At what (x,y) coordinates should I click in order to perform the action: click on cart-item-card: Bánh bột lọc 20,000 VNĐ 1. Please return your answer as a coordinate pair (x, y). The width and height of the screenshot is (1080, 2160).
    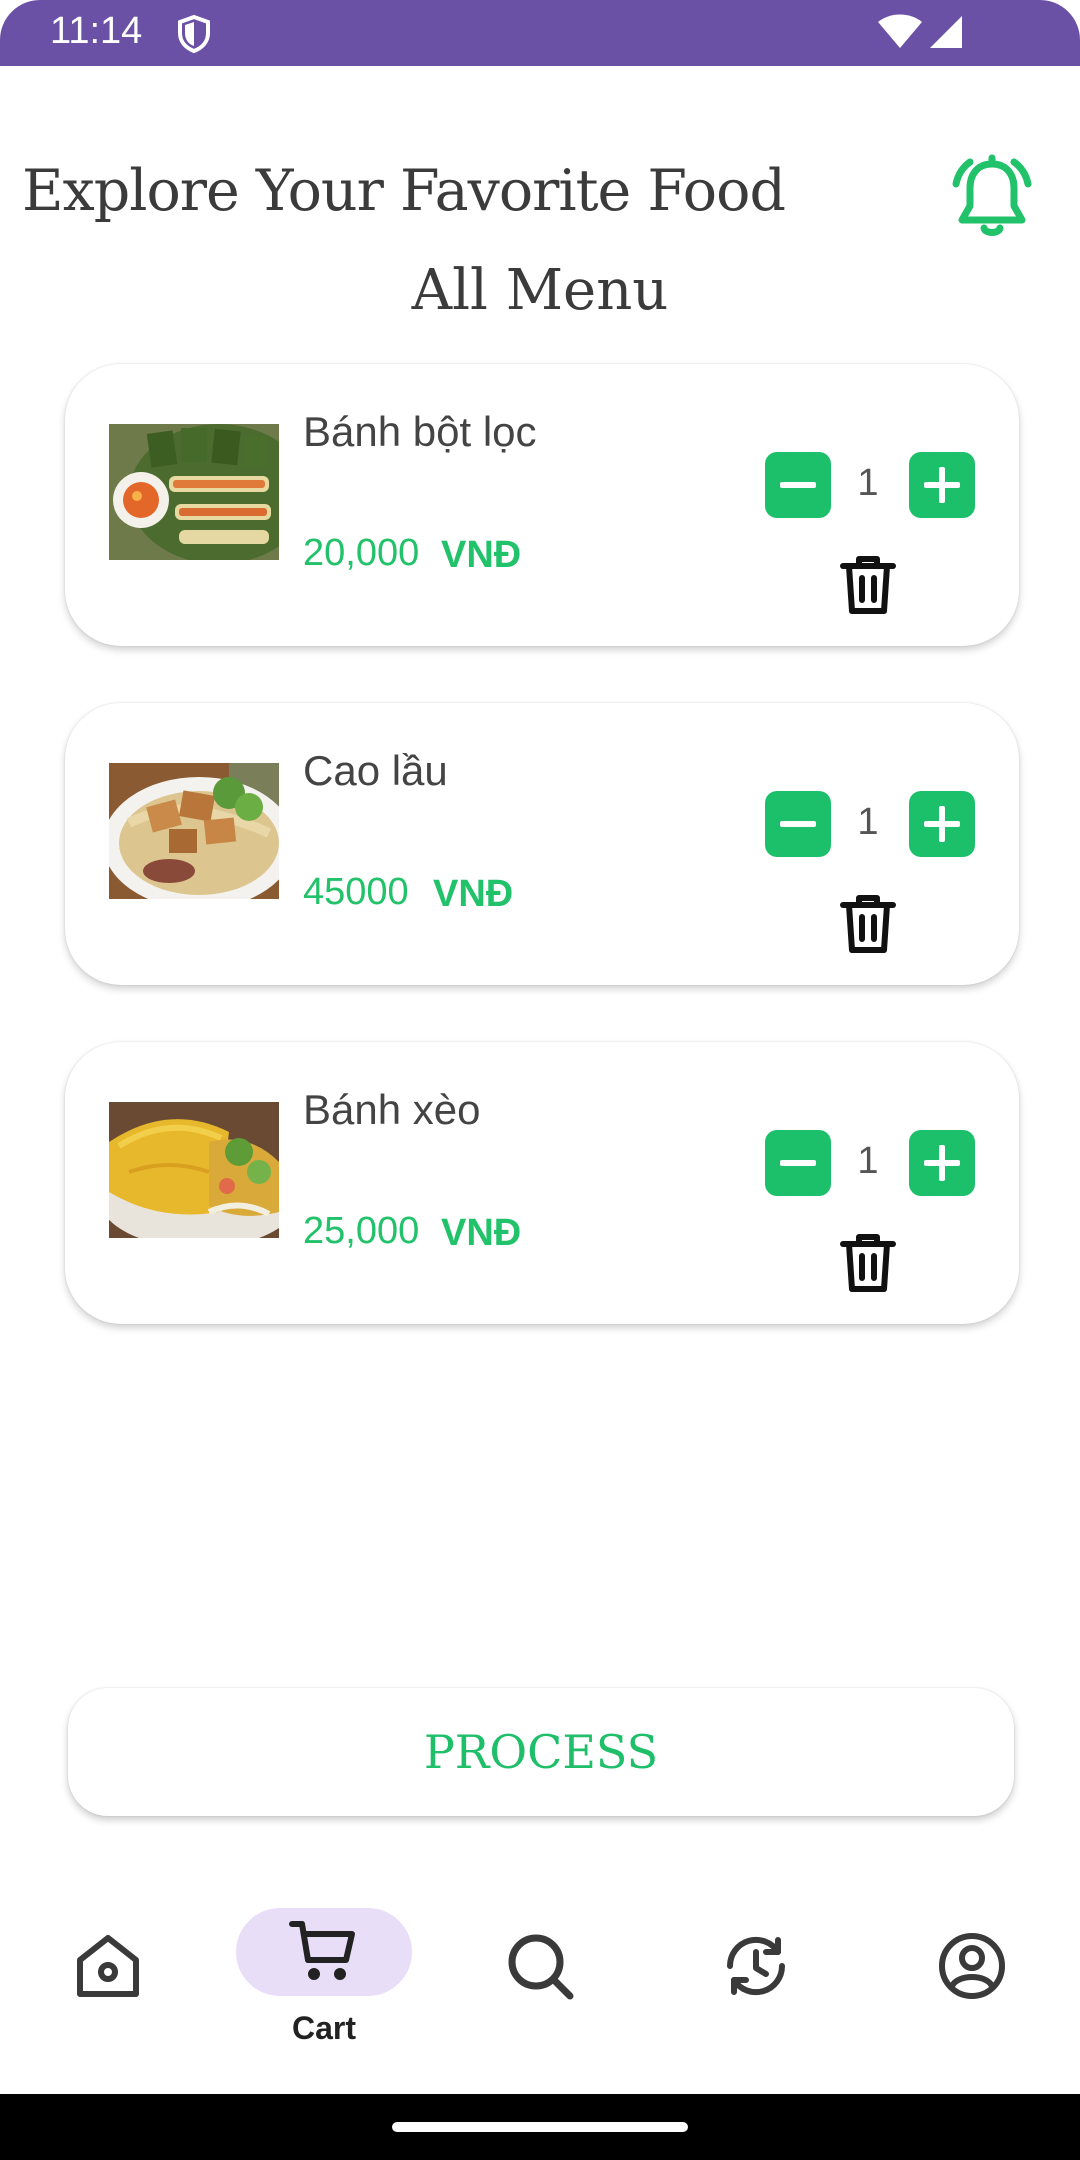
    Looking at the image, I should click on (542, 505).